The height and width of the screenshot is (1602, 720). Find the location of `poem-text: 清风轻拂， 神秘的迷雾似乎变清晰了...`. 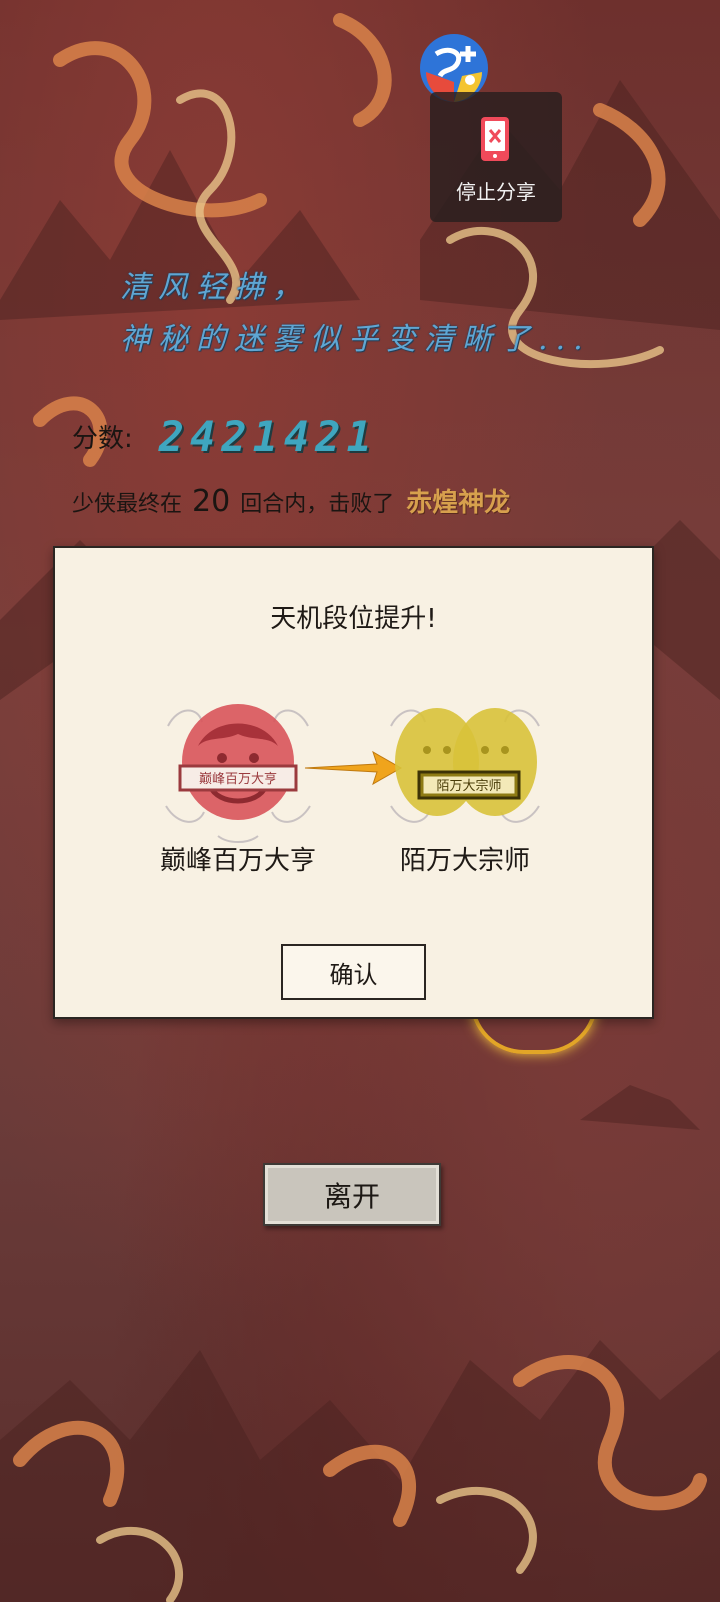

poem-text: 清风轻拂， 神秘的迷雾似乎变清晰了... is located at coordinates (355, 314).